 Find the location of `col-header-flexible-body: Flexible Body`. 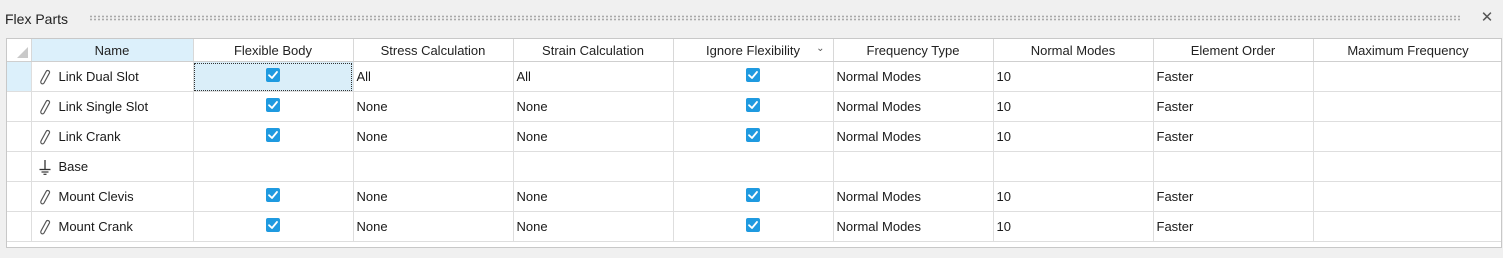

col-header-flexible-body: Flexible Body is located at coordinates (273, 50).